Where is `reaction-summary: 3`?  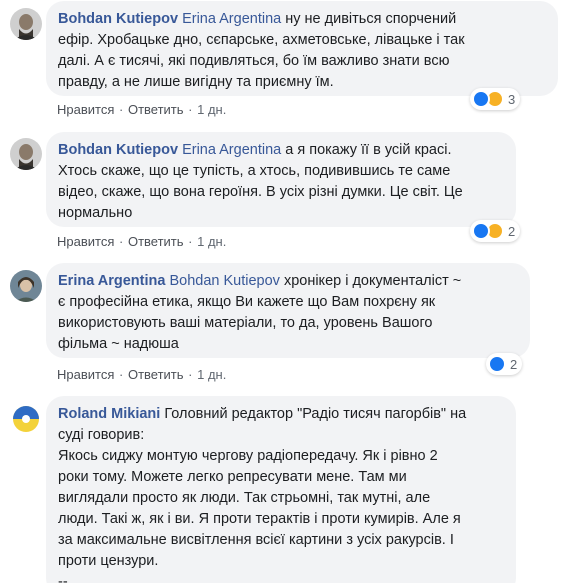 reaction-summary: 3 is located at coordinates (495, 99).